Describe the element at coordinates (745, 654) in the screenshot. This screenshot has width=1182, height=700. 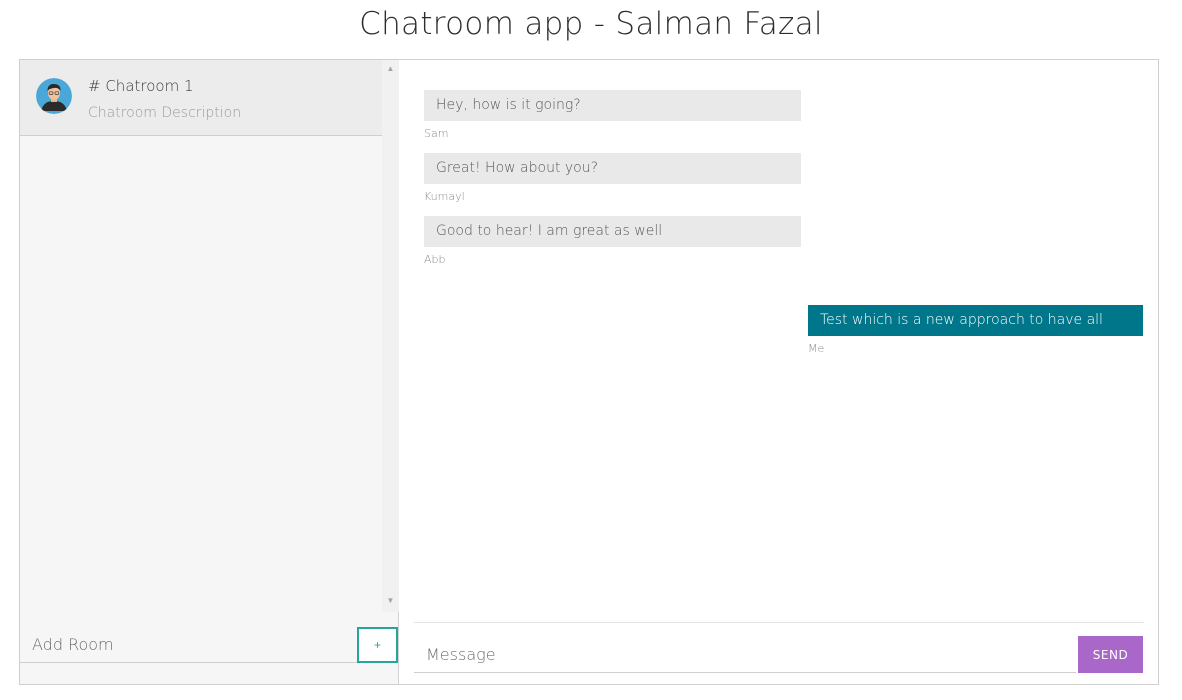
I see `message-input` at that location.